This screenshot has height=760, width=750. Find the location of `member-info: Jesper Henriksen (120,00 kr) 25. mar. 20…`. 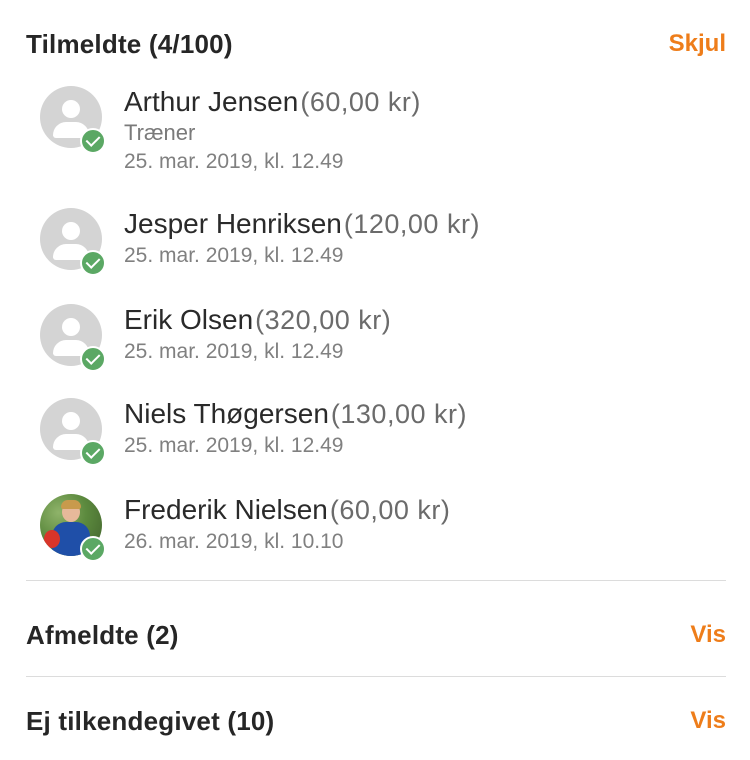

member-info: Jesper Henriksen (120,00 kr) 25. mar. 20… is located at coordinates (302, 238).